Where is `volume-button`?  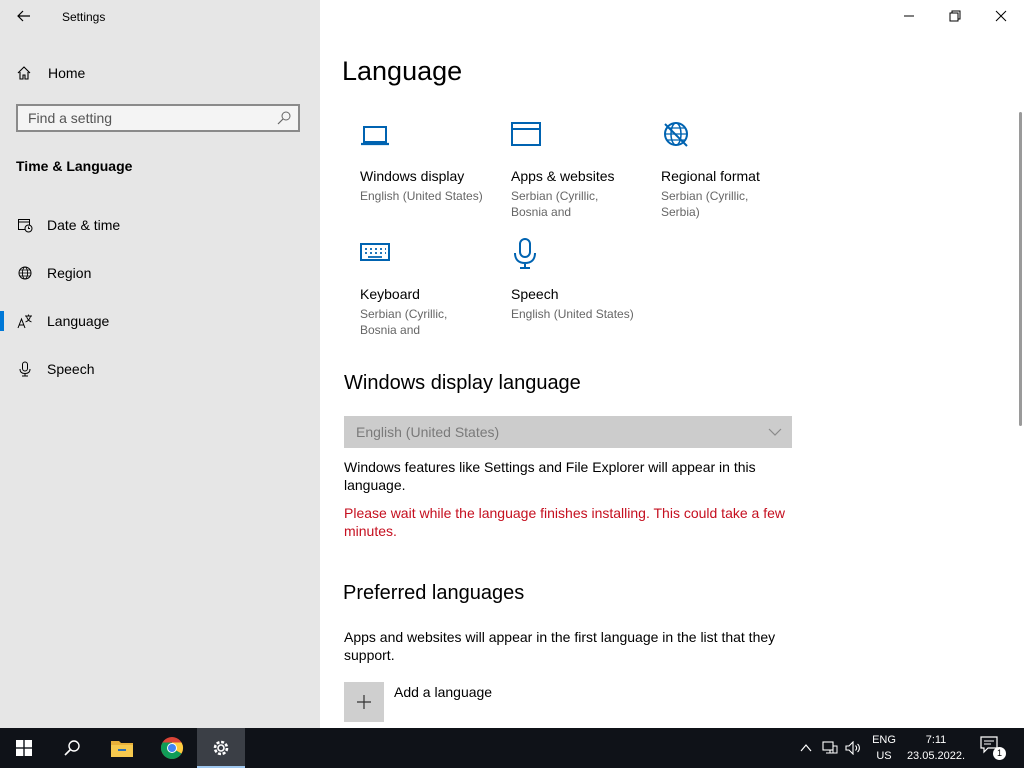 volume-button is located at coordinates (854, 748).